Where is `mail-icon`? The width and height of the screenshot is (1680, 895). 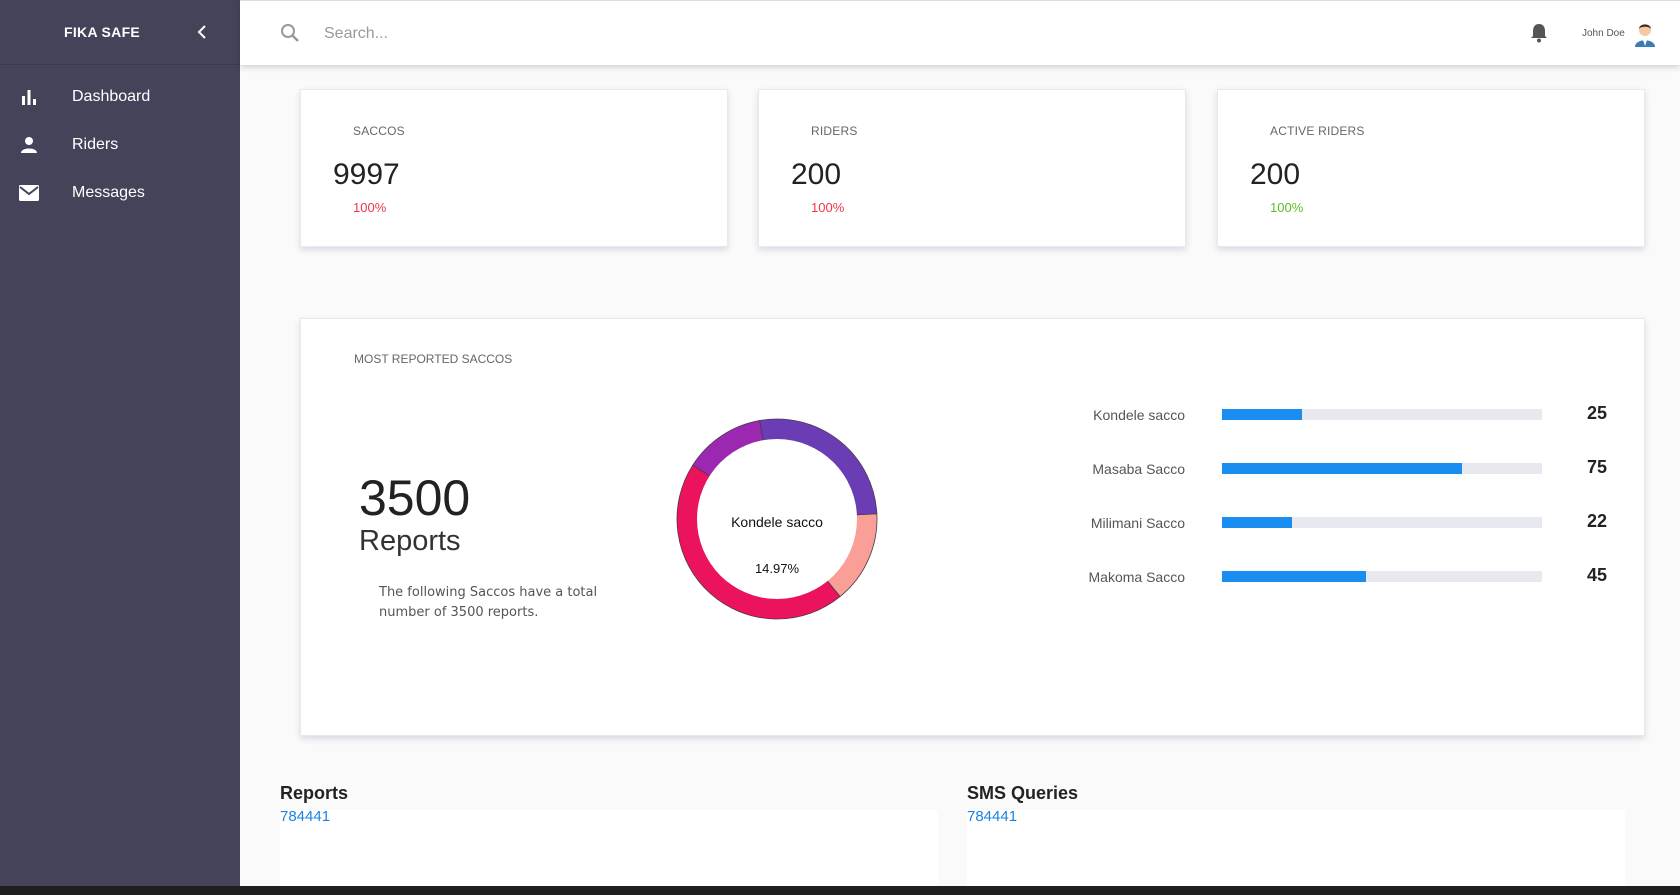 mail-icon is located at coordinates (29, 193).